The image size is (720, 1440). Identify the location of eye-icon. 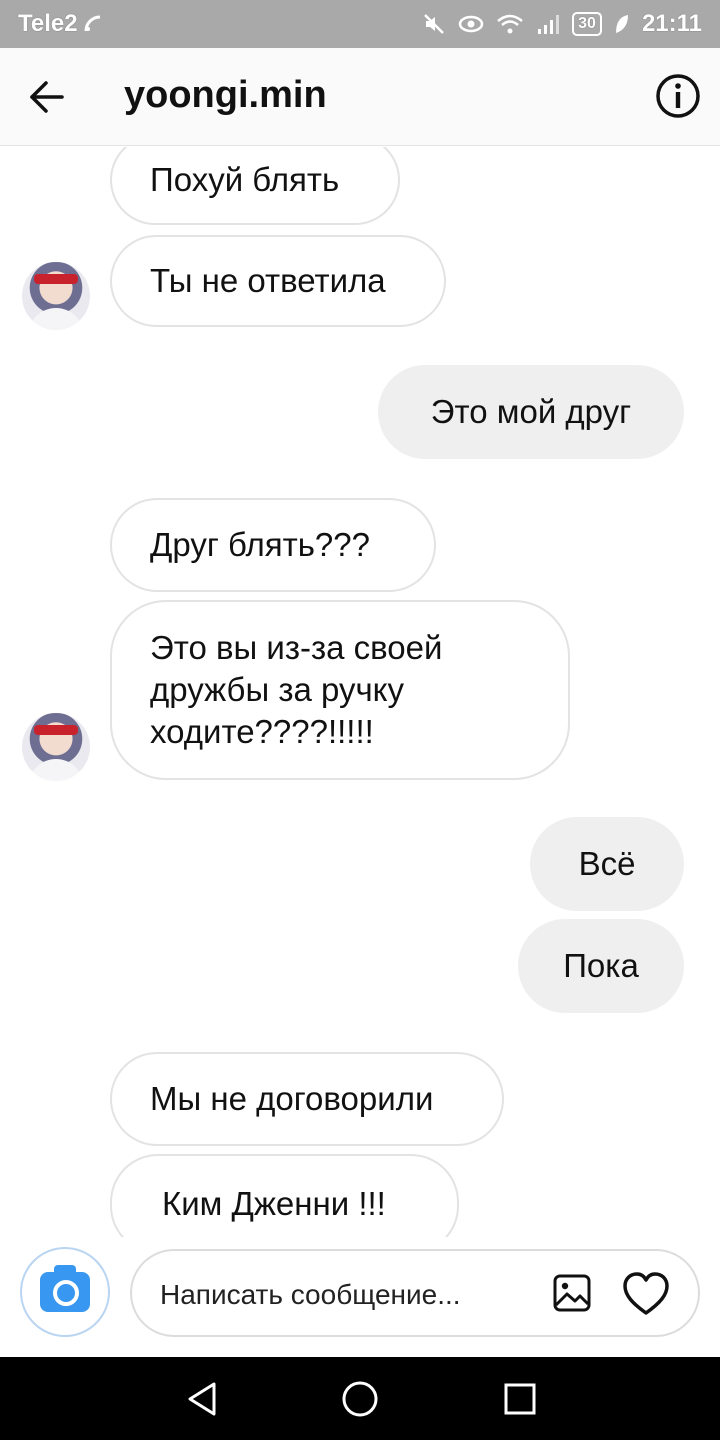
(471, 24).